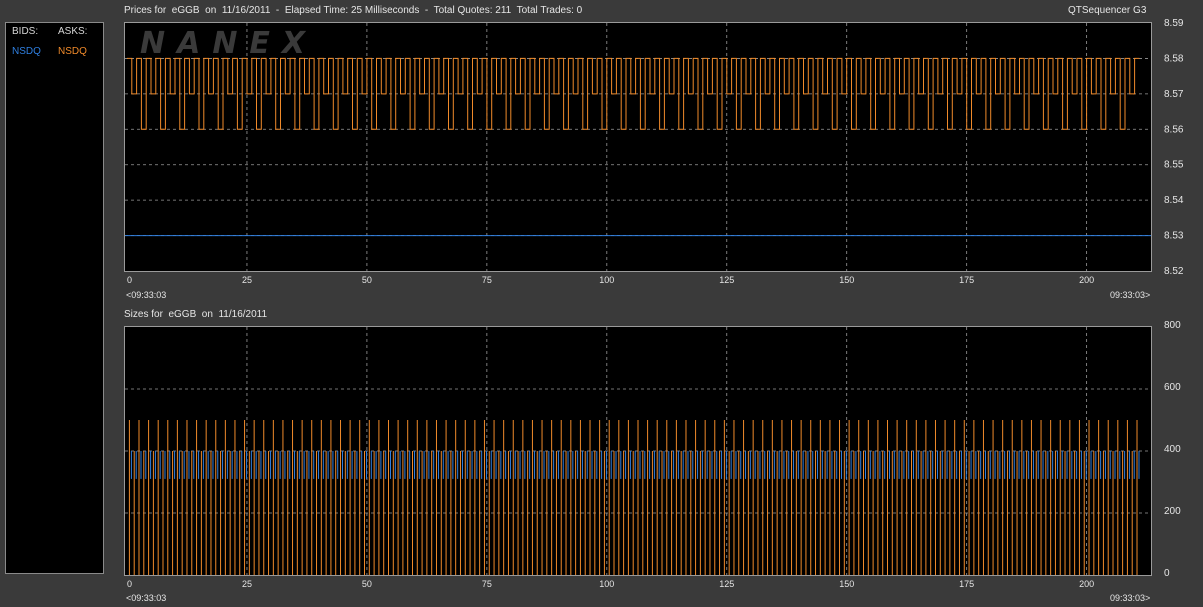 The height and width of the screenshot is (607, 1203). Describe the element at coordinates (229, 43) in the screenshot. I see `nanex-watermark: NANEX` at that location.